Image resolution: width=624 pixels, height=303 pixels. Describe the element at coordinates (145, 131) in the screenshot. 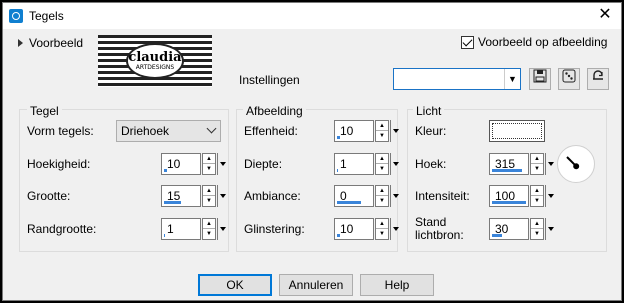

I see `tile-shape-value: Driehoek` at that location.